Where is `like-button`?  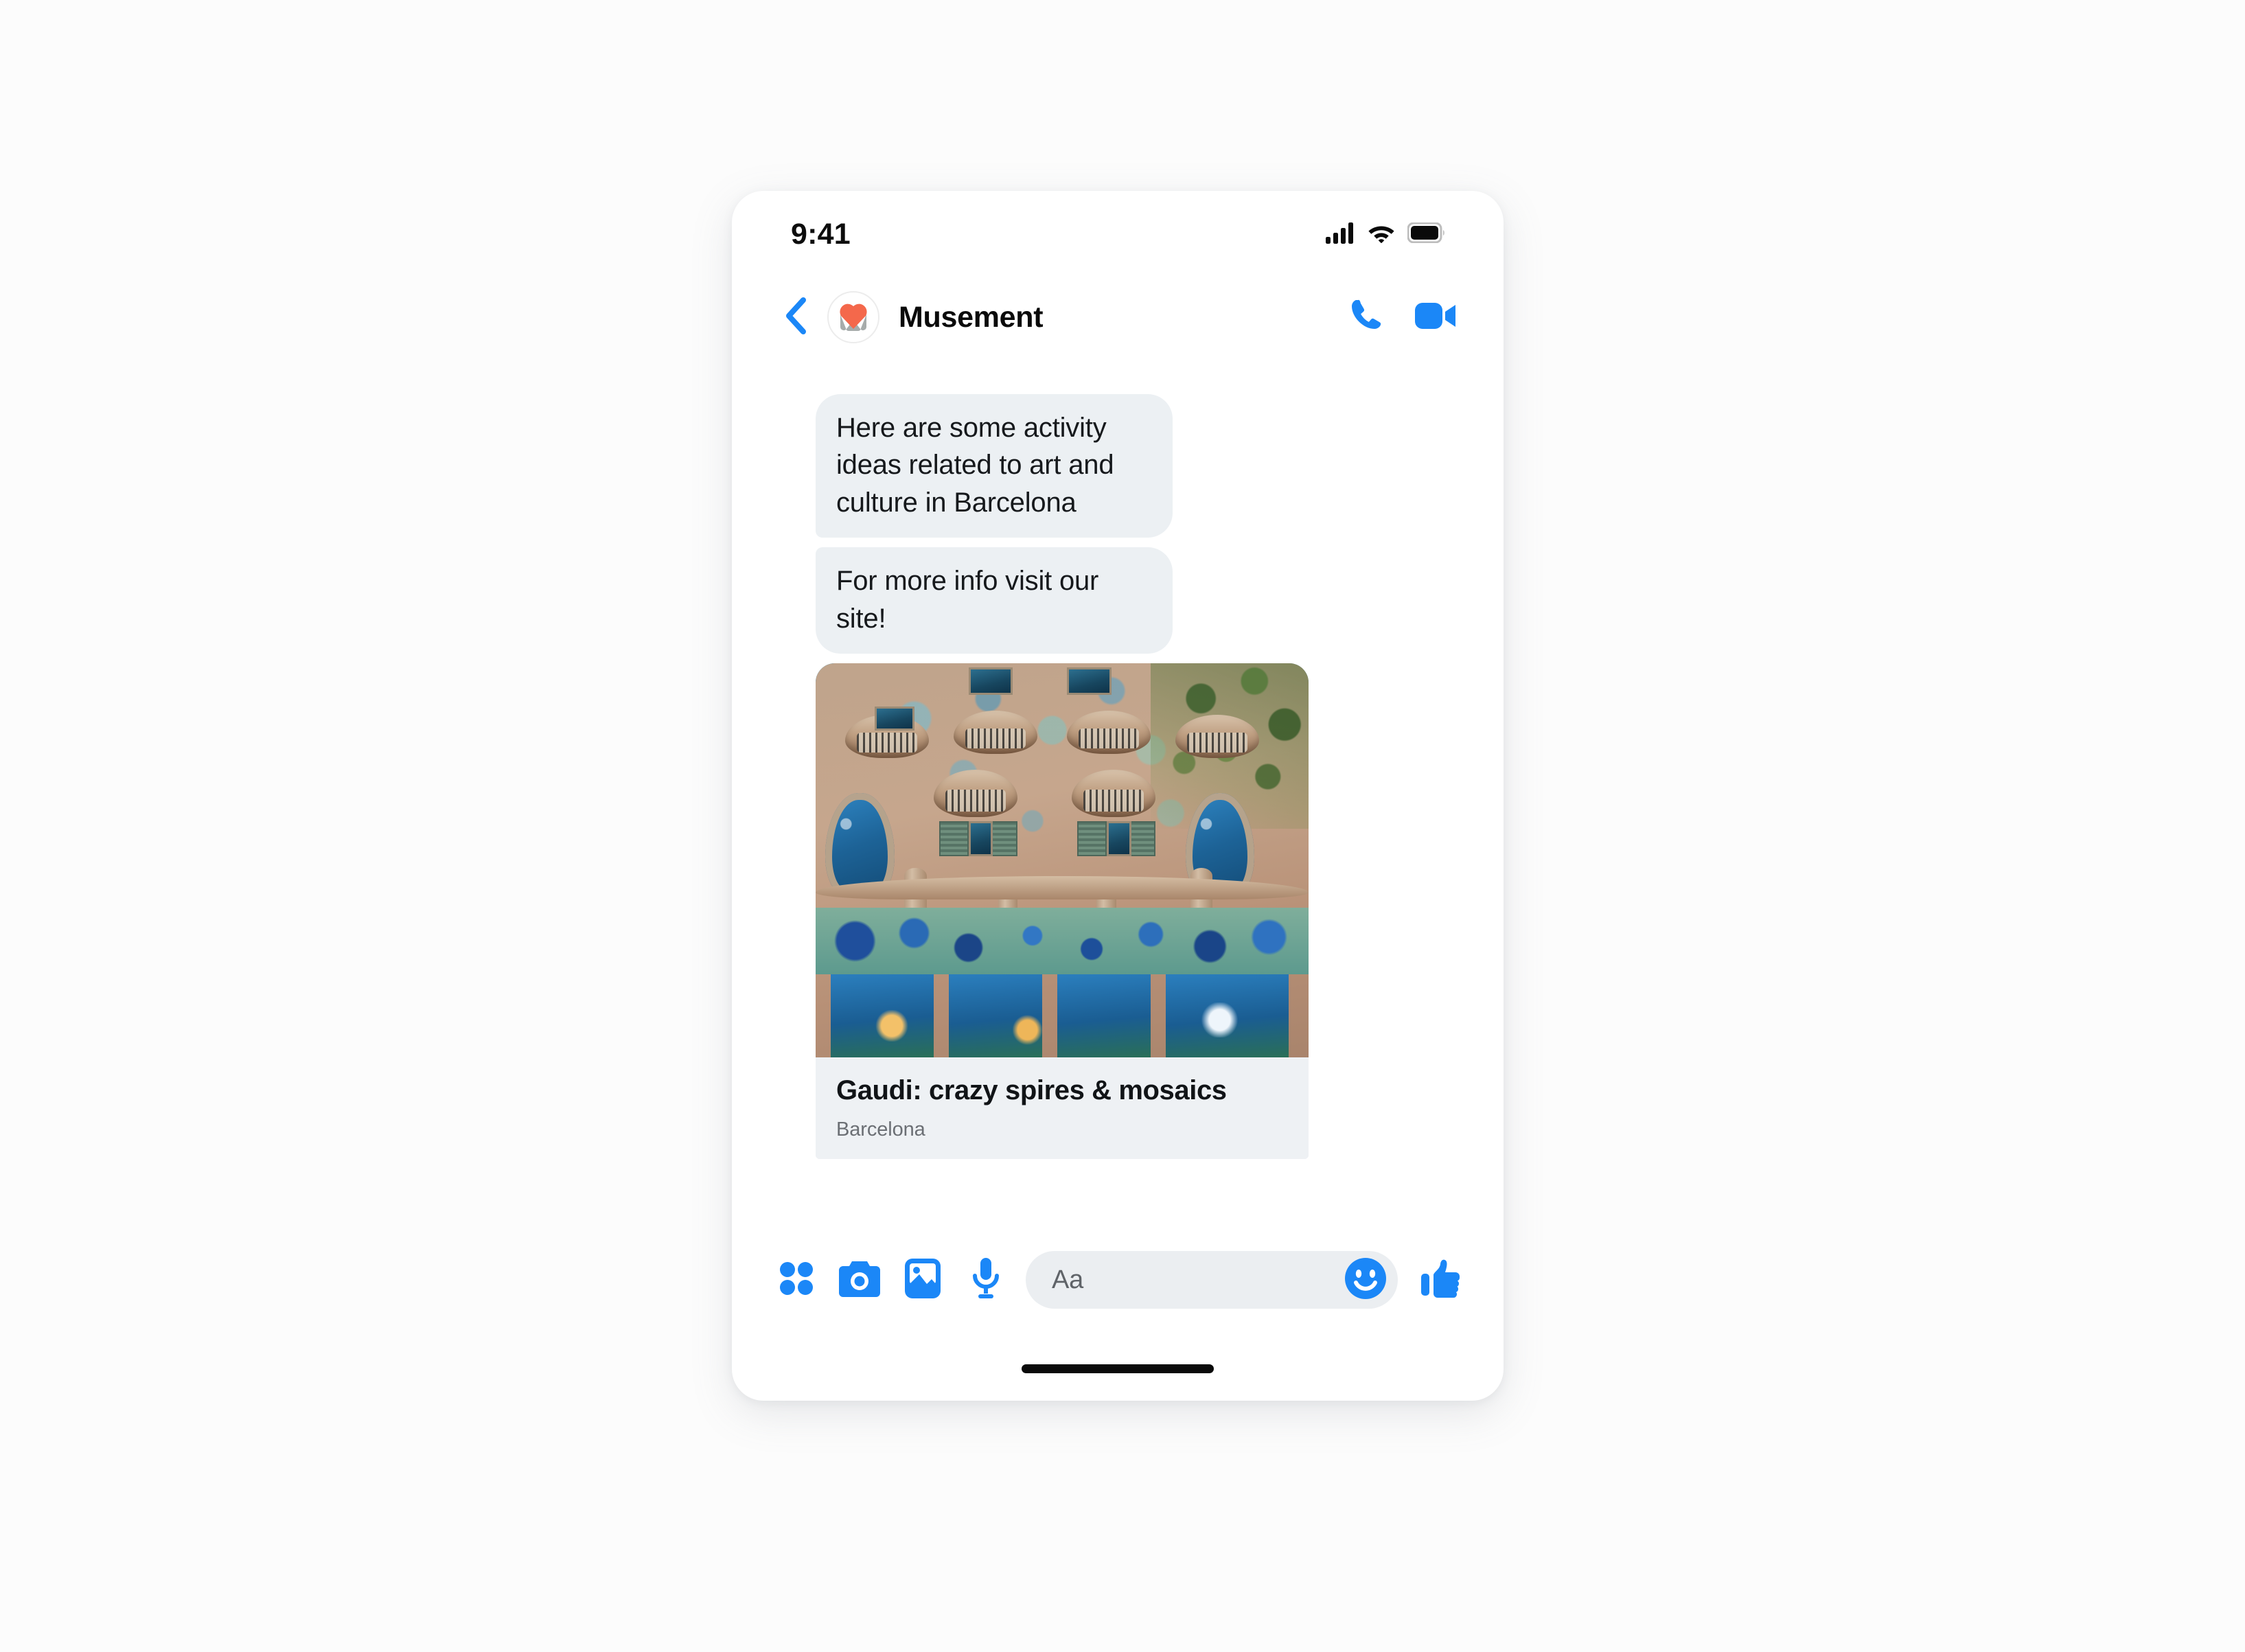 like-button is located at coordinates (1442, 1280).